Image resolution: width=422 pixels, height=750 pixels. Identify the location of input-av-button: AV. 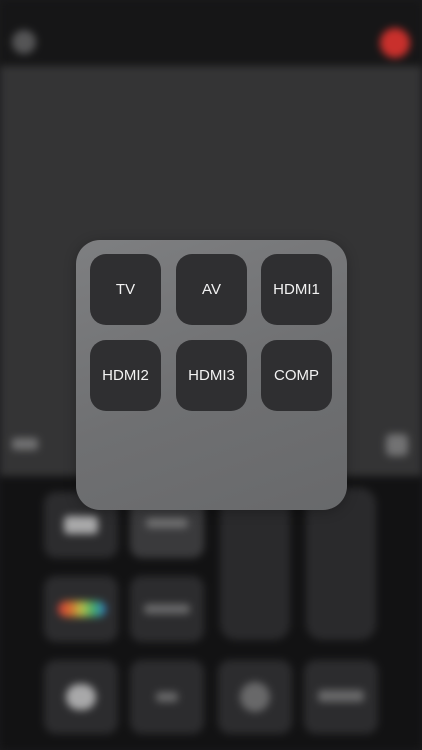
(211, 289).